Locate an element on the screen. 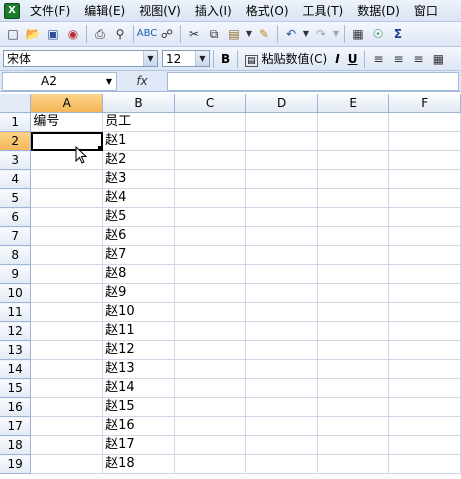 Image resolution: width=461 pixels, height=479 pixels. cell-c8 is located at coordinates (210, 255).